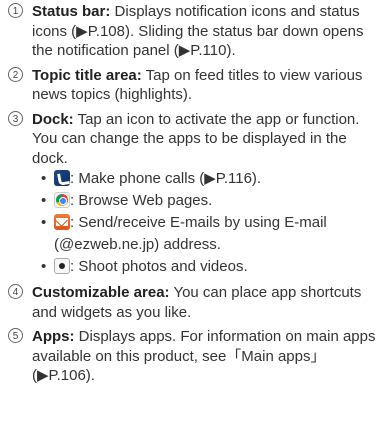  Describe the element at coordinates (15, 118) in the screenshot. I see `item-number-3: 3` at that location.